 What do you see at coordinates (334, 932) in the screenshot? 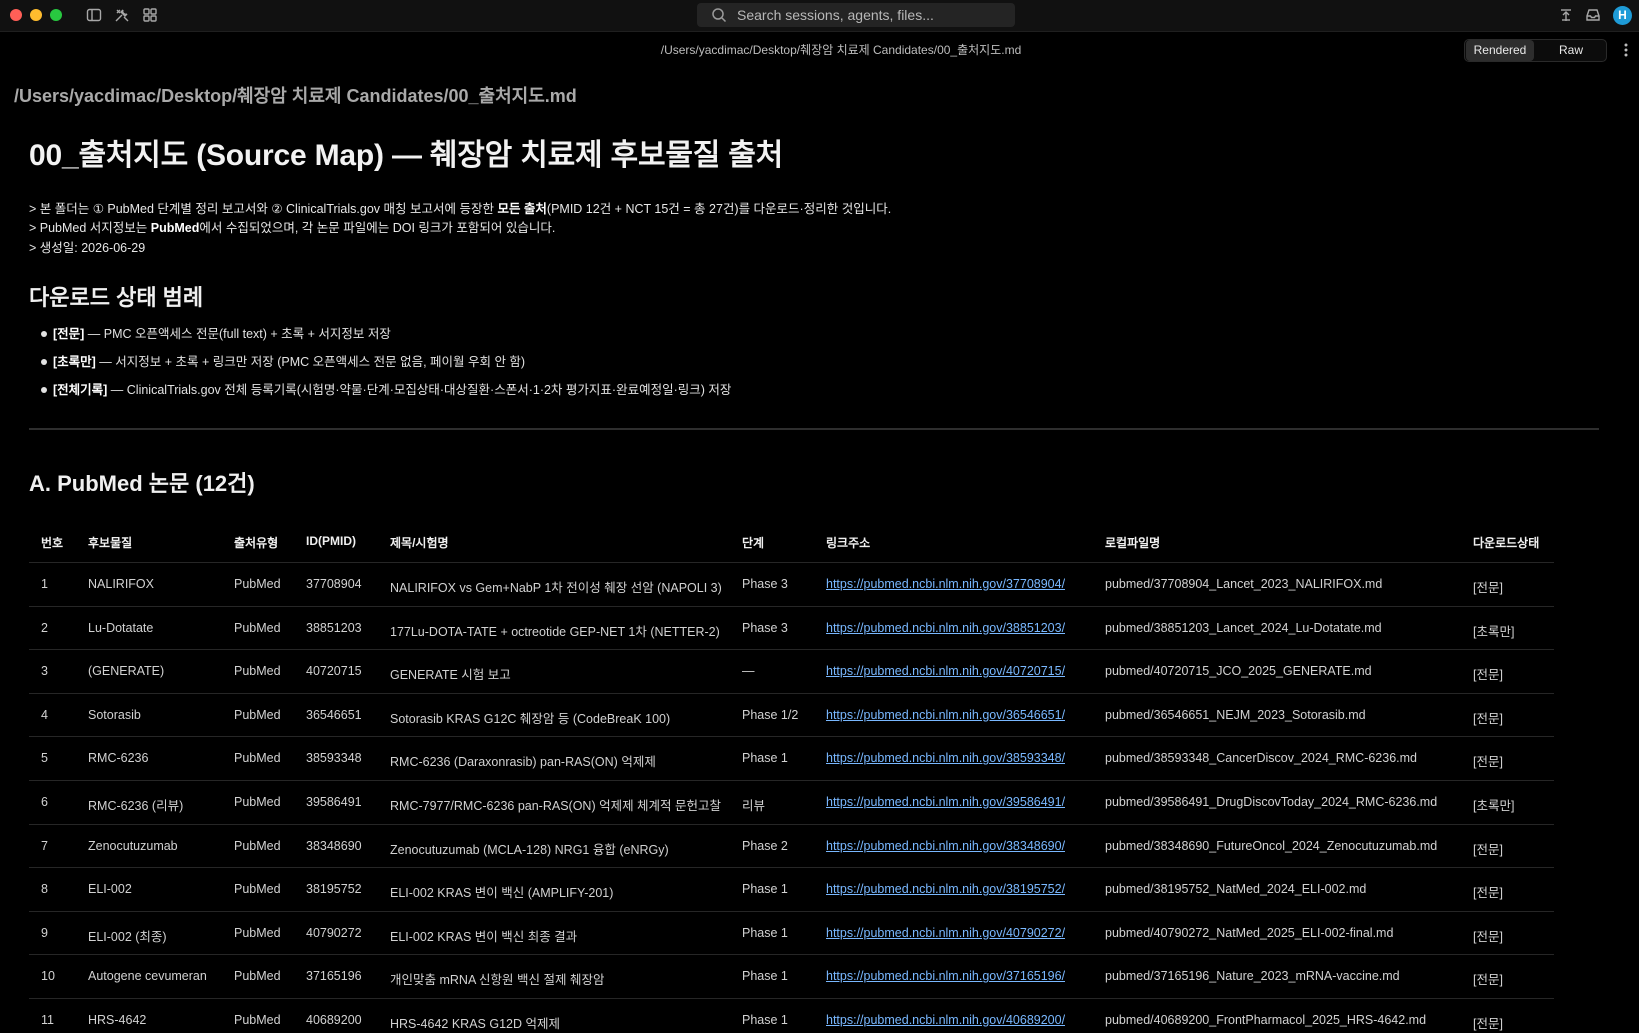
I see `cell-pmid: 40790272` at bounding box center [334, 932].